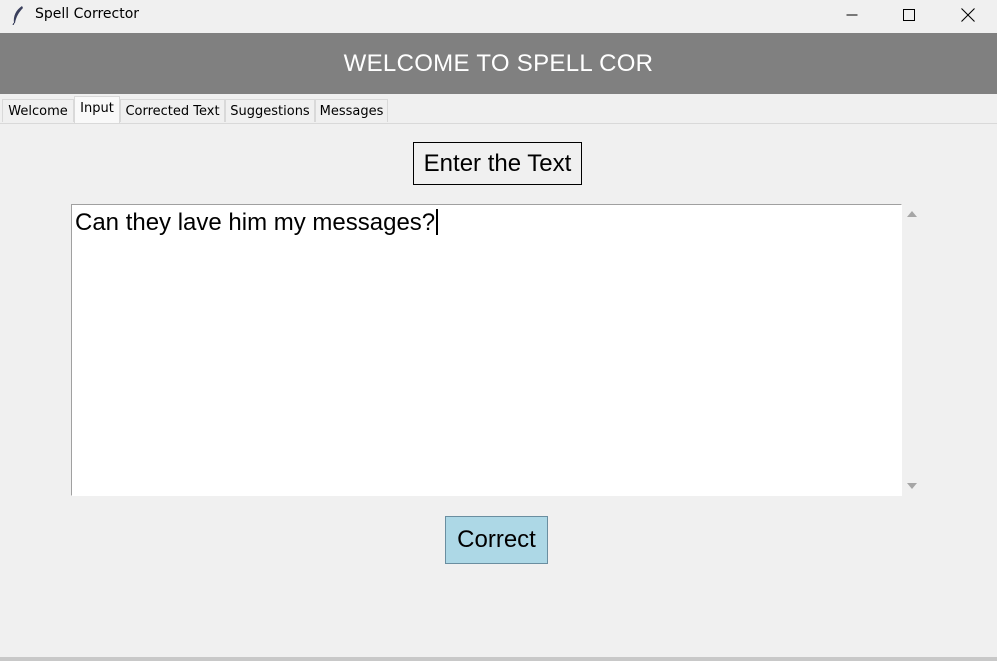 The width and height of the screenshot is (997, 661). Describe the element at coordinates (270, 110) in the screenshot. I see `tab-suggestions: Suggestions` at that location.